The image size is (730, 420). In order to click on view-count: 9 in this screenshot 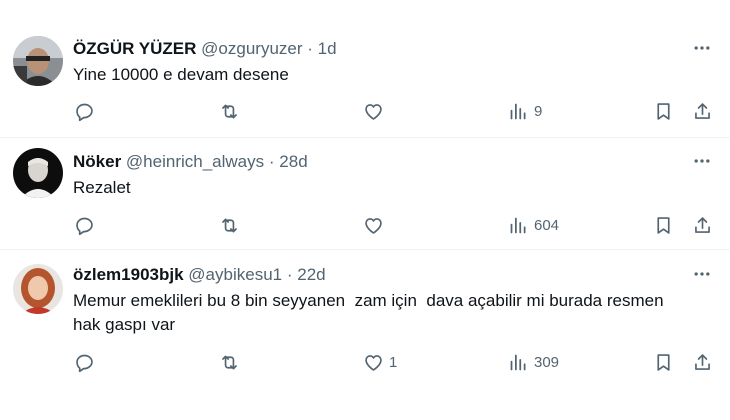, I will do `click(538, 111)`.